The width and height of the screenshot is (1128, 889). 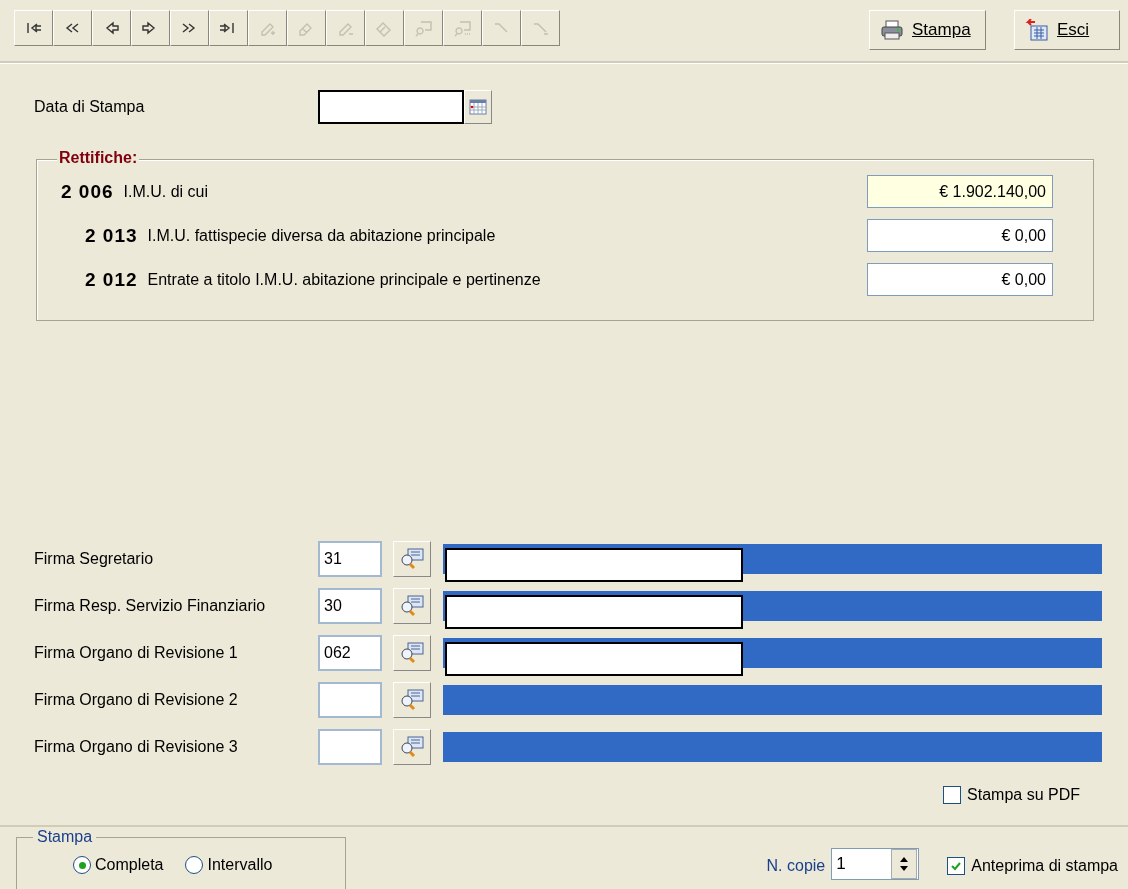 What do you see at coordinates (136, 653) in the screenshot?
I see `field-label: Firma Organo di Revisione 1` at bounding box center [136, 653].